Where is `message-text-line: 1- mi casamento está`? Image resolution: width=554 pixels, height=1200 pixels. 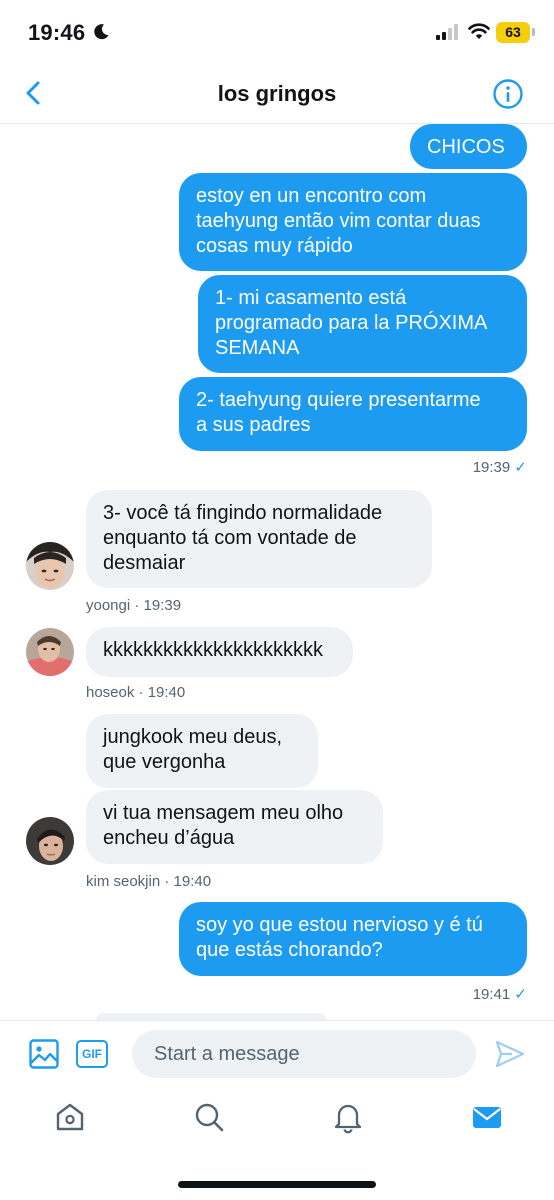
message-text-line: 1- mi casamento está is located at coordinates (311, 298).